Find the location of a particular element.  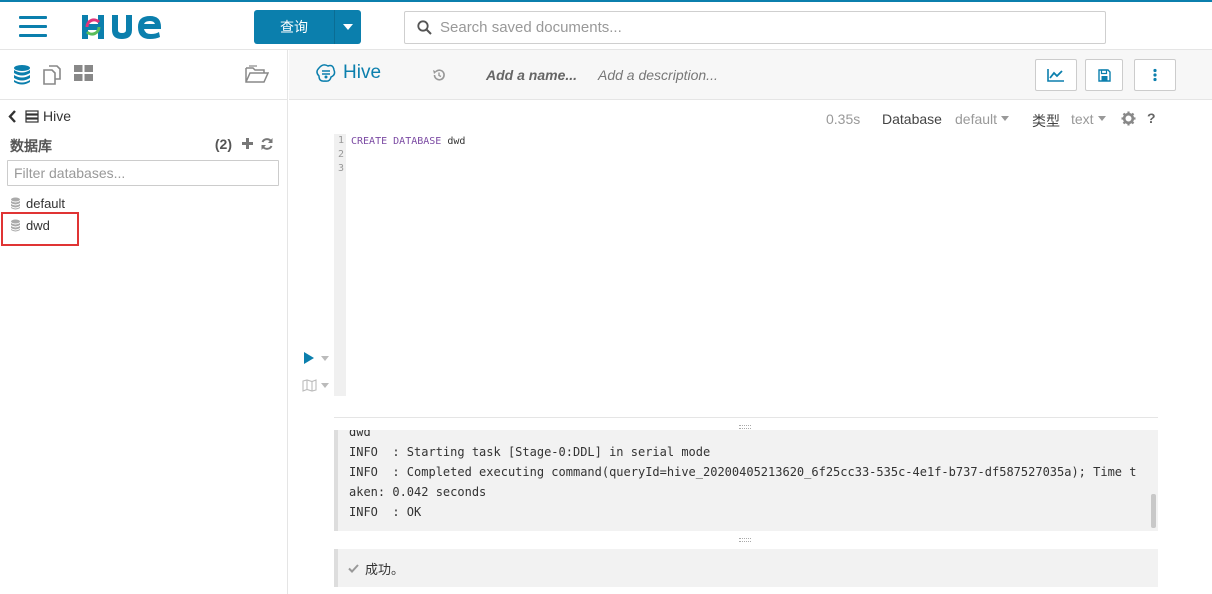

line-number: 2 is located at coordinates (340, 154).